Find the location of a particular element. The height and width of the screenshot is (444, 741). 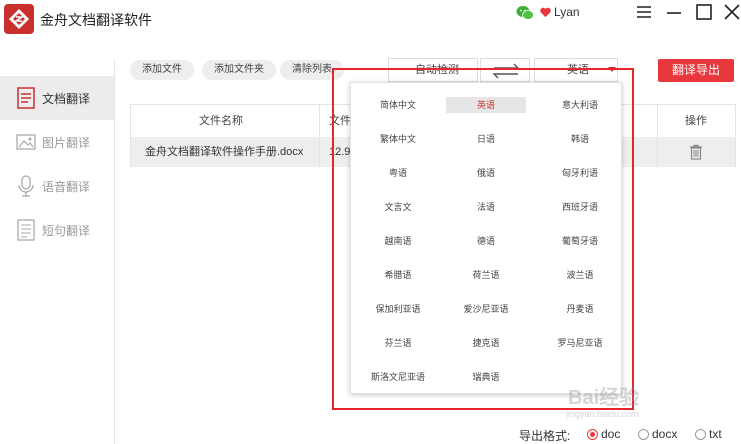

target-language-select: 英语 is located at coordinates (576, 70).